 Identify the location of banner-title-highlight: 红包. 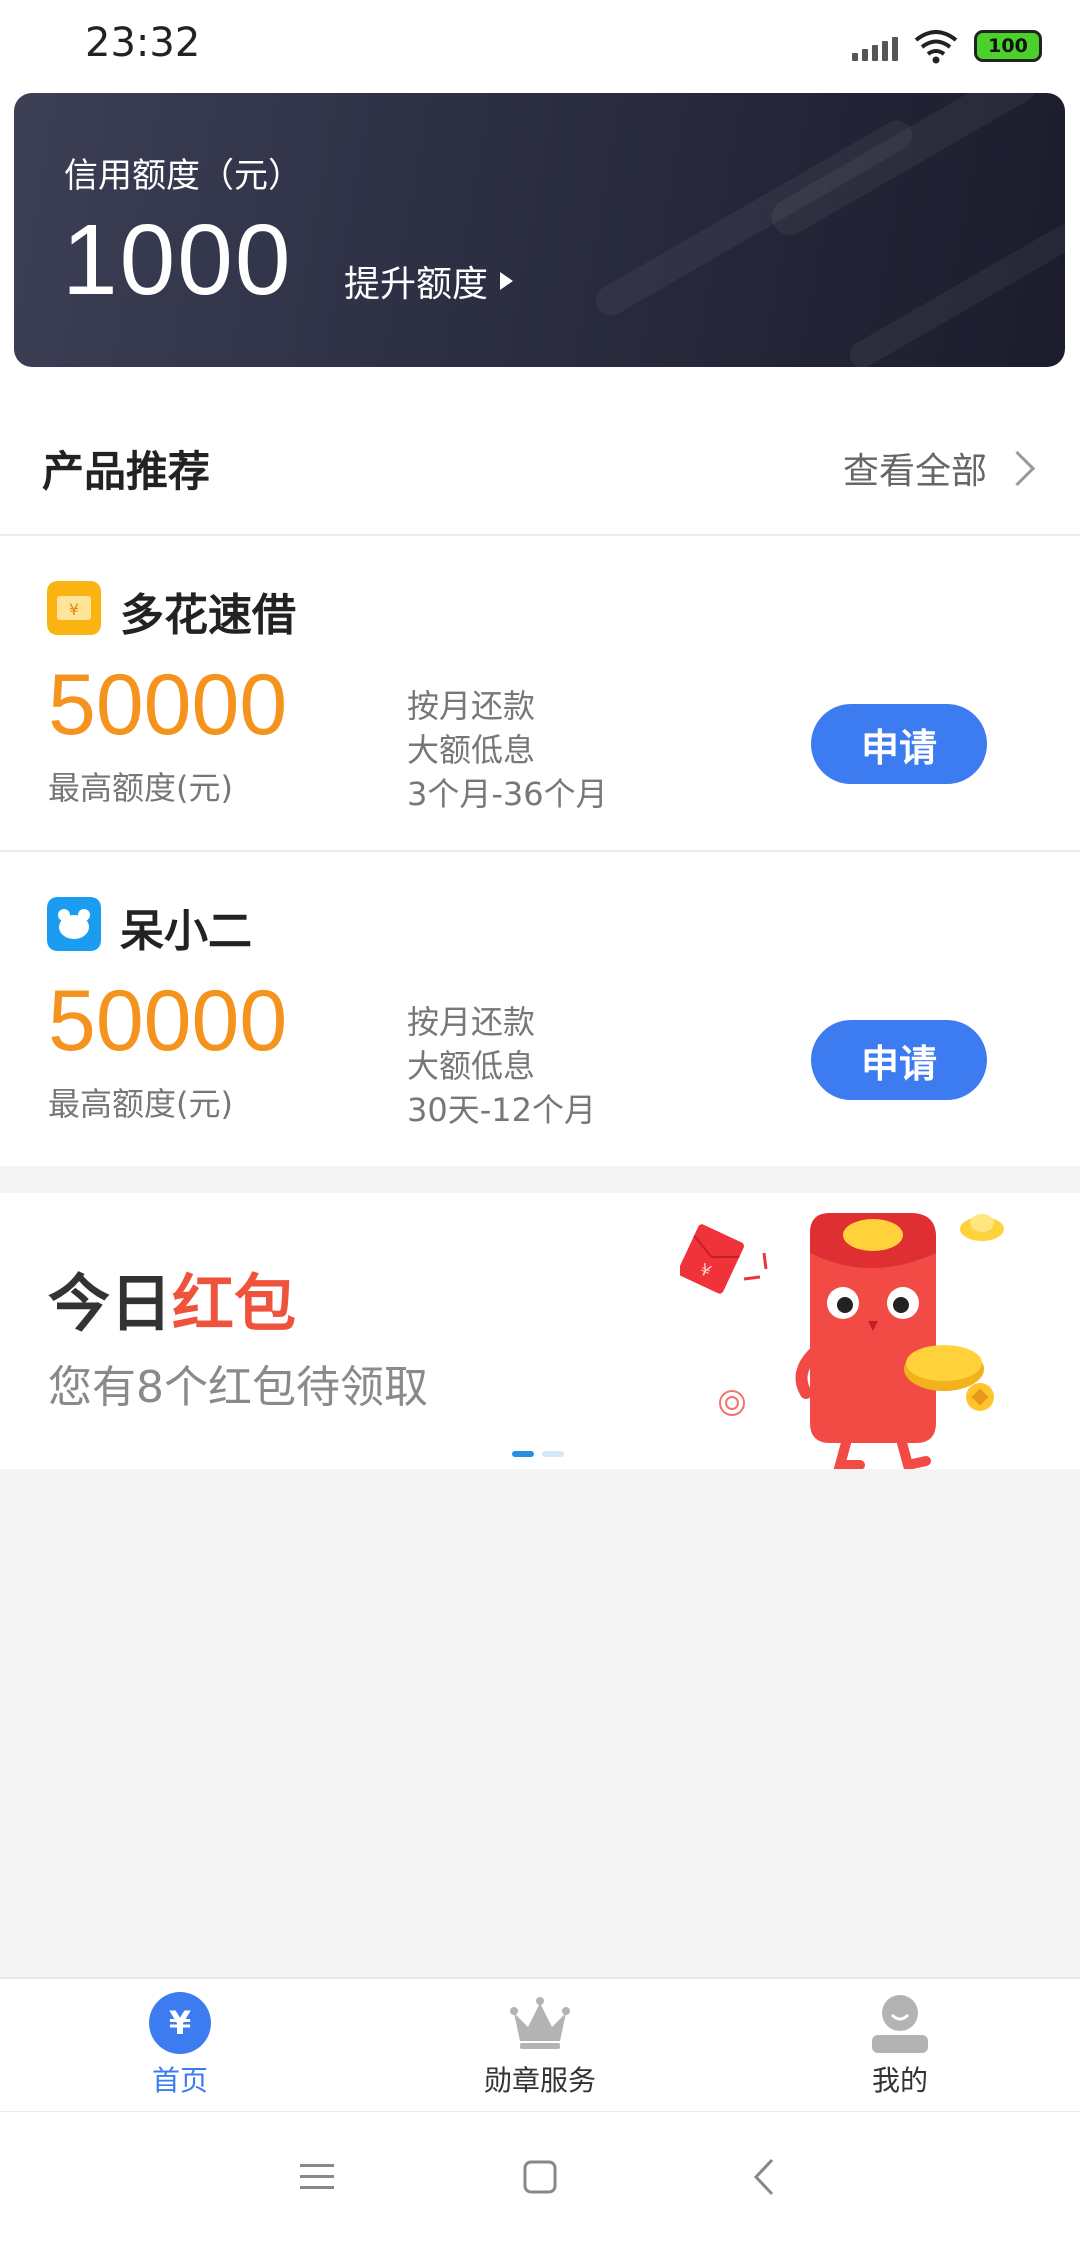
(234, 1303).